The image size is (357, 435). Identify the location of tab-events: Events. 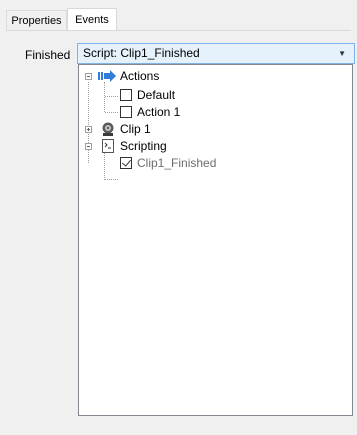
(92, 19).